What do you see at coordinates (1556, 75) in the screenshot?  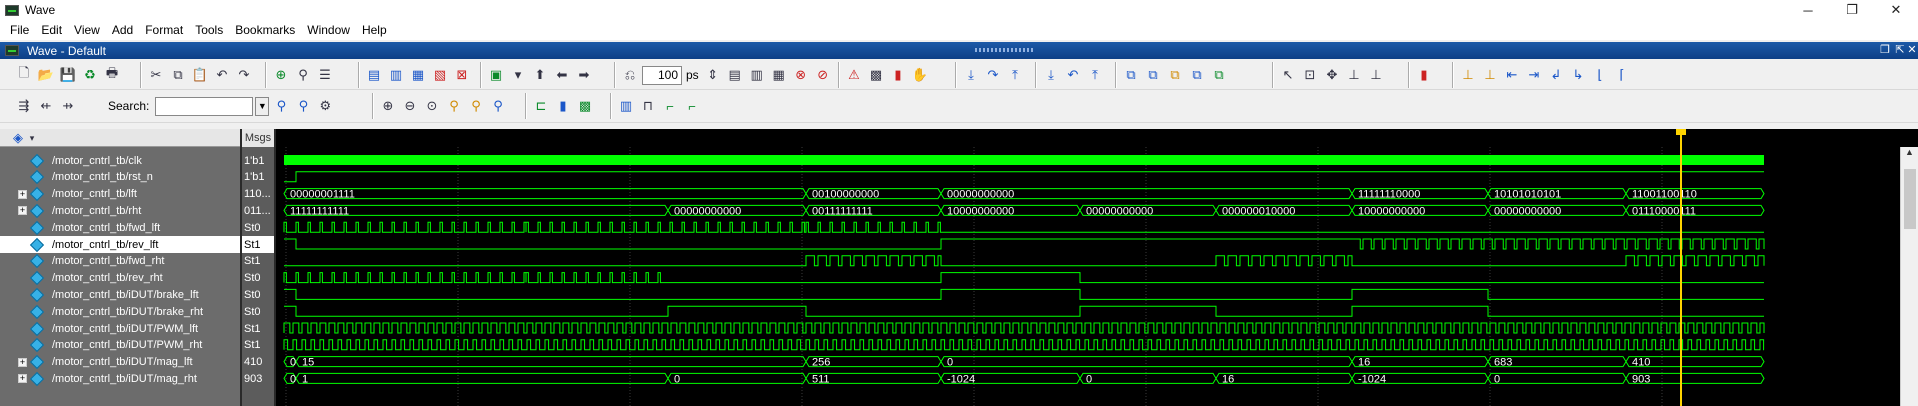 I see `prev-edge-icon: ↲` at bounding box center [1556, 75].